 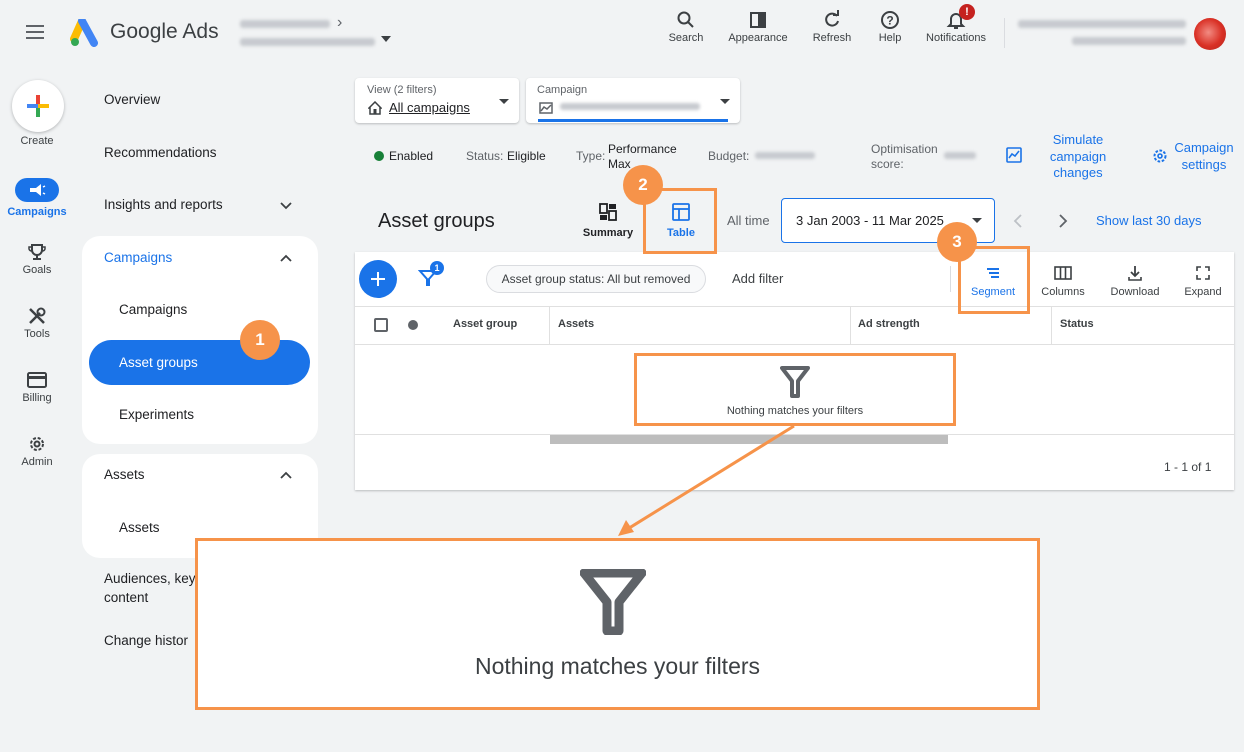 What do you see at coordinates (1004, 33) in the screenshot?
I see `divider` at bounding box center [1004, 33].